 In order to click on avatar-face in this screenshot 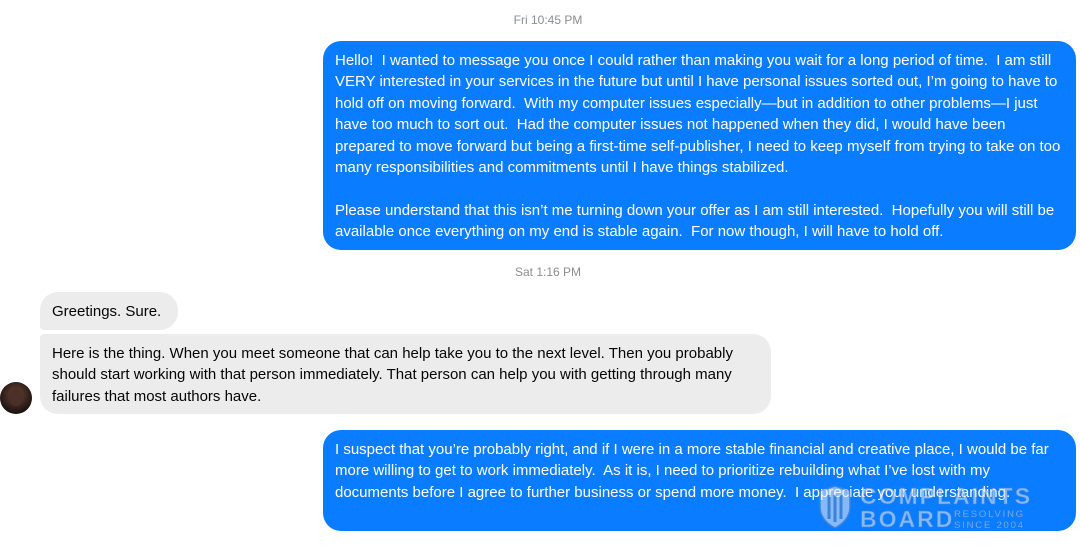, I will do `click(16, 397)`.